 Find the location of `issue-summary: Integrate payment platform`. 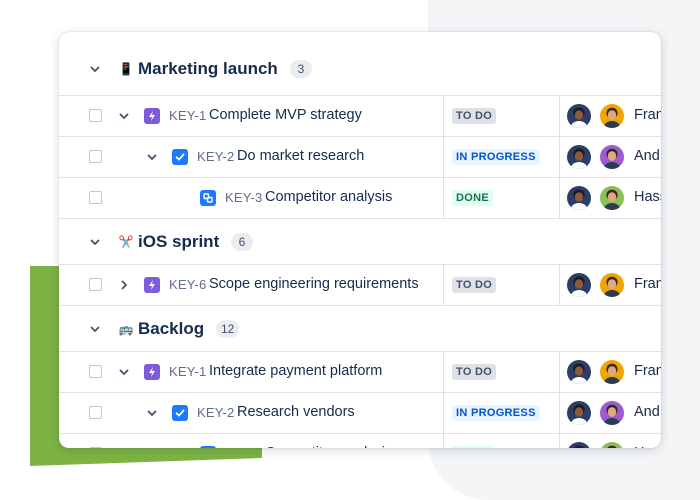

issue-summary: Integrate payment platform is located at coordinates (295, 371).